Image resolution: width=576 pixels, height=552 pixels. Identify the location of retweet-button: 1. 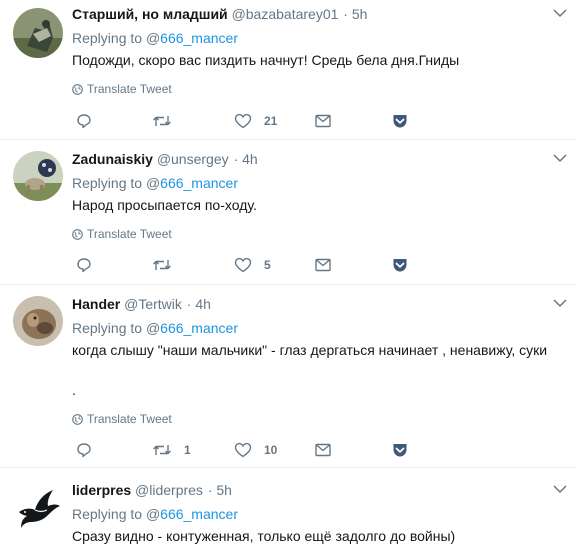
(171, 450).